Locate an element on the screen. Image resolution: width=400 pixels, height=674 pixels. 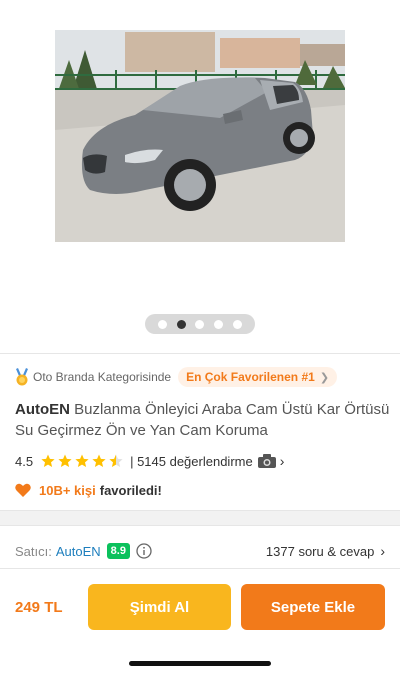
badge-label: En Çok Favorilenen #1 is located at coordinates (250, 377).